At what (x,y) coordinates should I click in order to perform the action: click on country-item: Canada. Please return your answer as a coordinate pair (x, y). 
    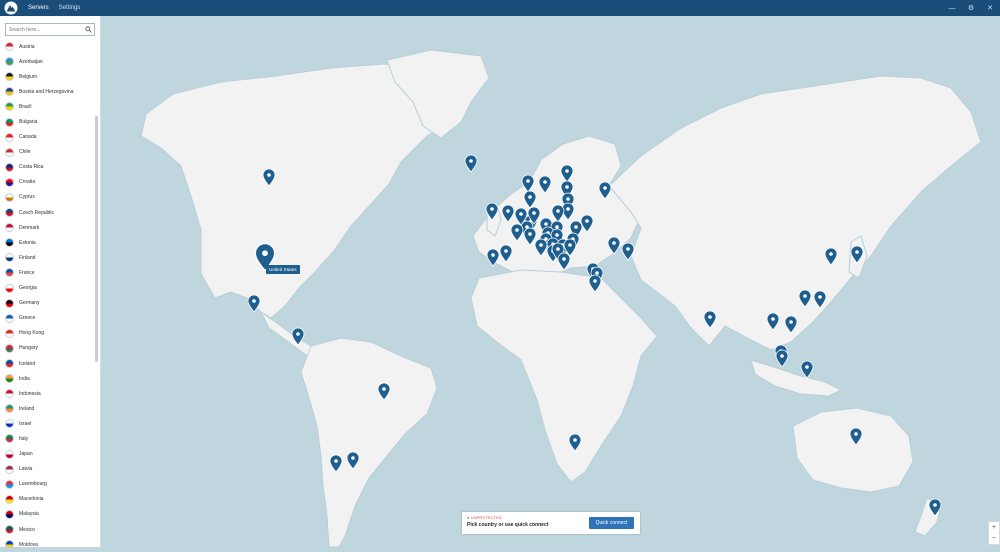
    Looking at the image, I should click on (47, 137).